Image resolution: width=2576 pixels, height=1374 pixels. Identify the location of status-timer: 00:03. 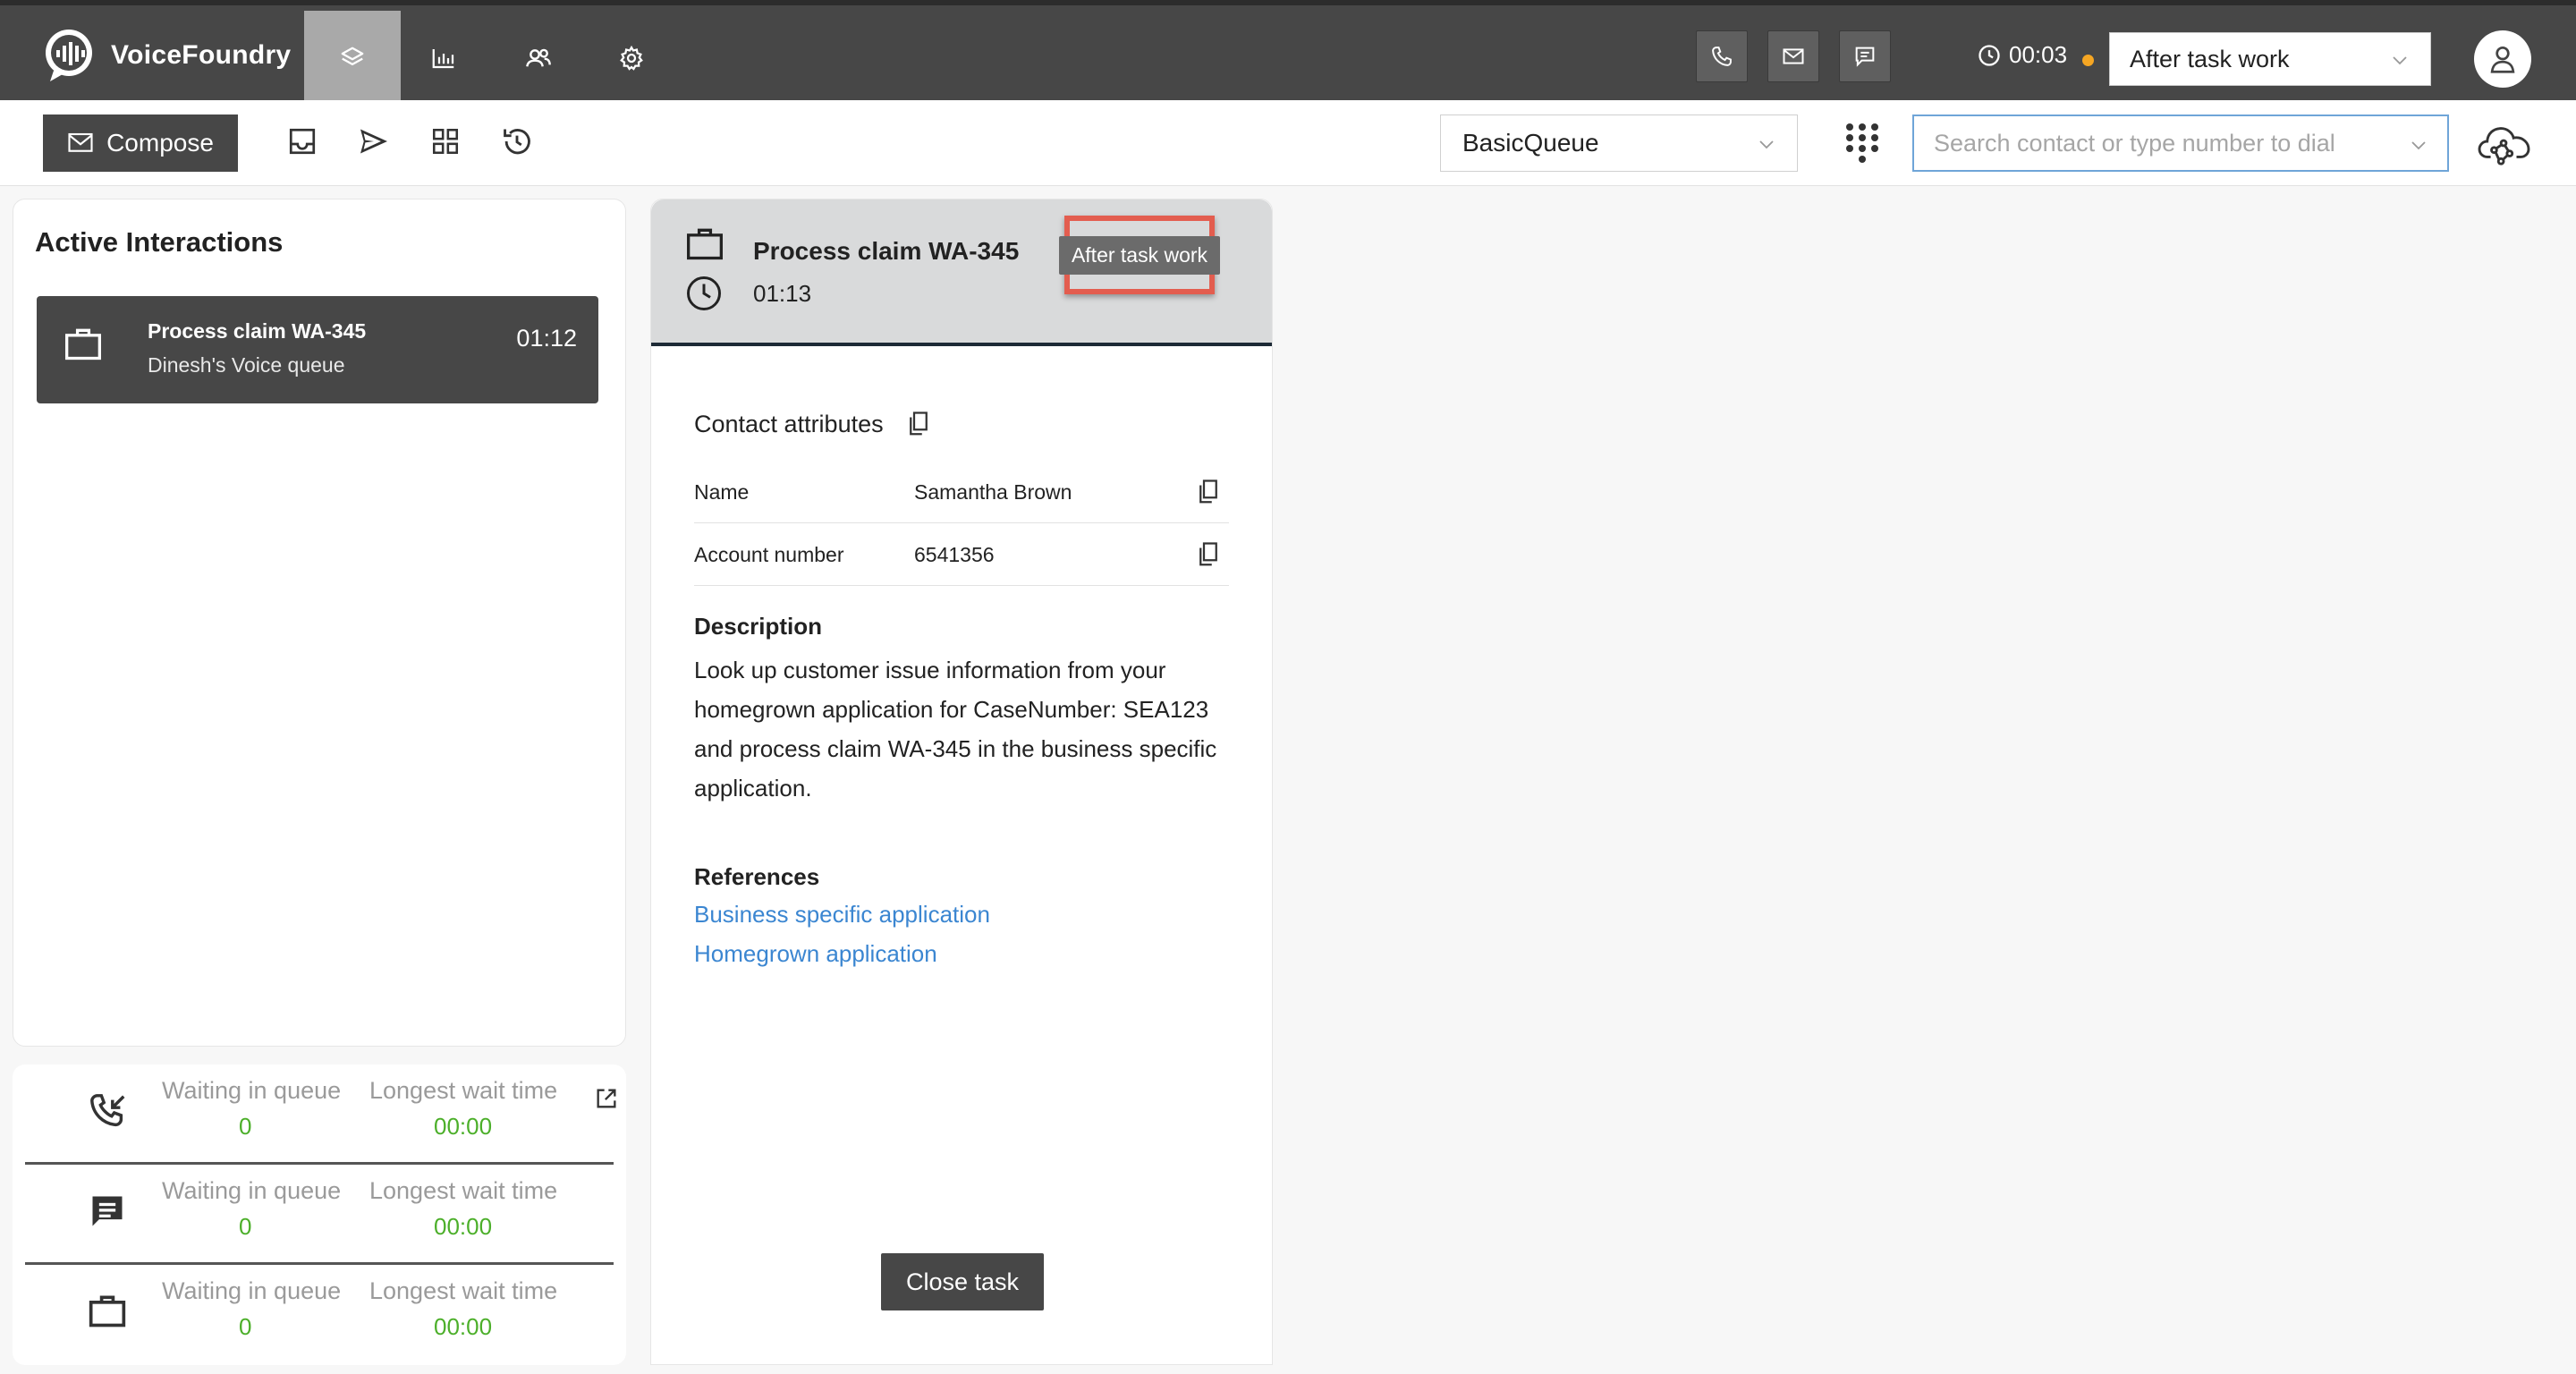
(2022, 55).